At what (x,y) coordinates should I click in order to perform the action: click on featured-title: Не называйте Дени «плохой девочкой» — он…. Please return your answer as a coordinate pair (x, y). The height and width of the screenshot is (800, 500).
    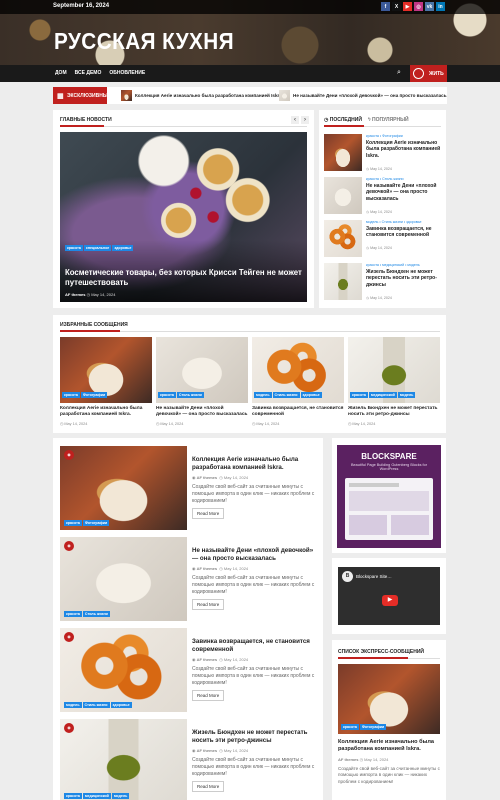
    Looking at the image, I should click on (202, 412).